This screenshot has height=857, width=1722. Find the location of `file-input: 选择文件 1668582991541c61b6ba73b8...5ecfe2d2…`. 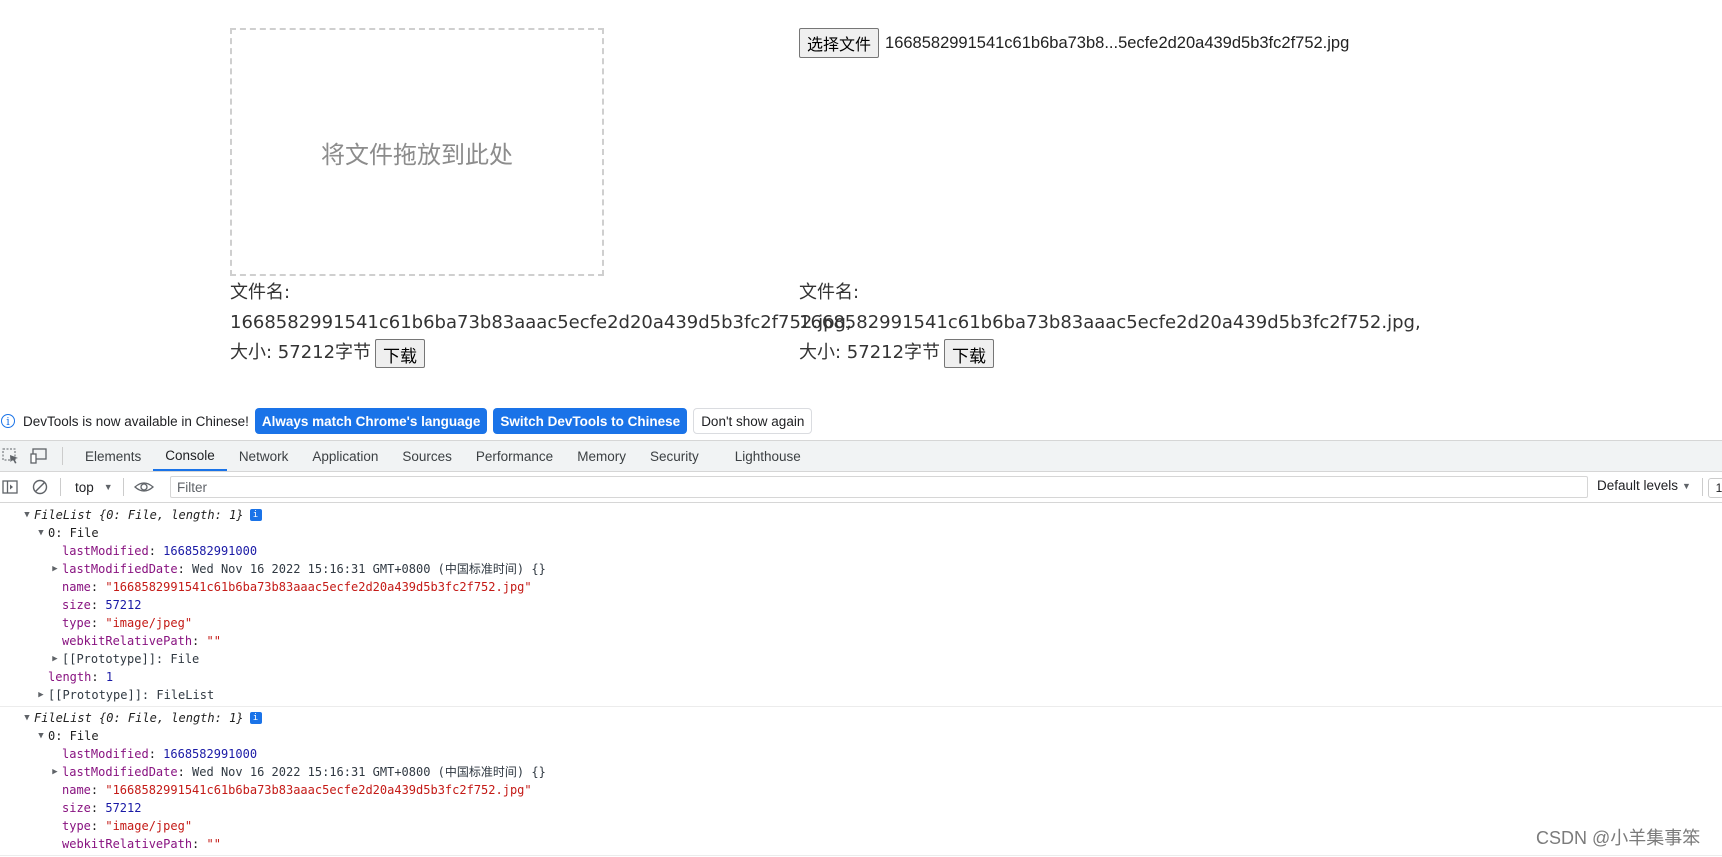

file-input: 选择文件 1668582991541c61b6ba73b8...5ecfe2d2… is located at coordinates (1074, 43).